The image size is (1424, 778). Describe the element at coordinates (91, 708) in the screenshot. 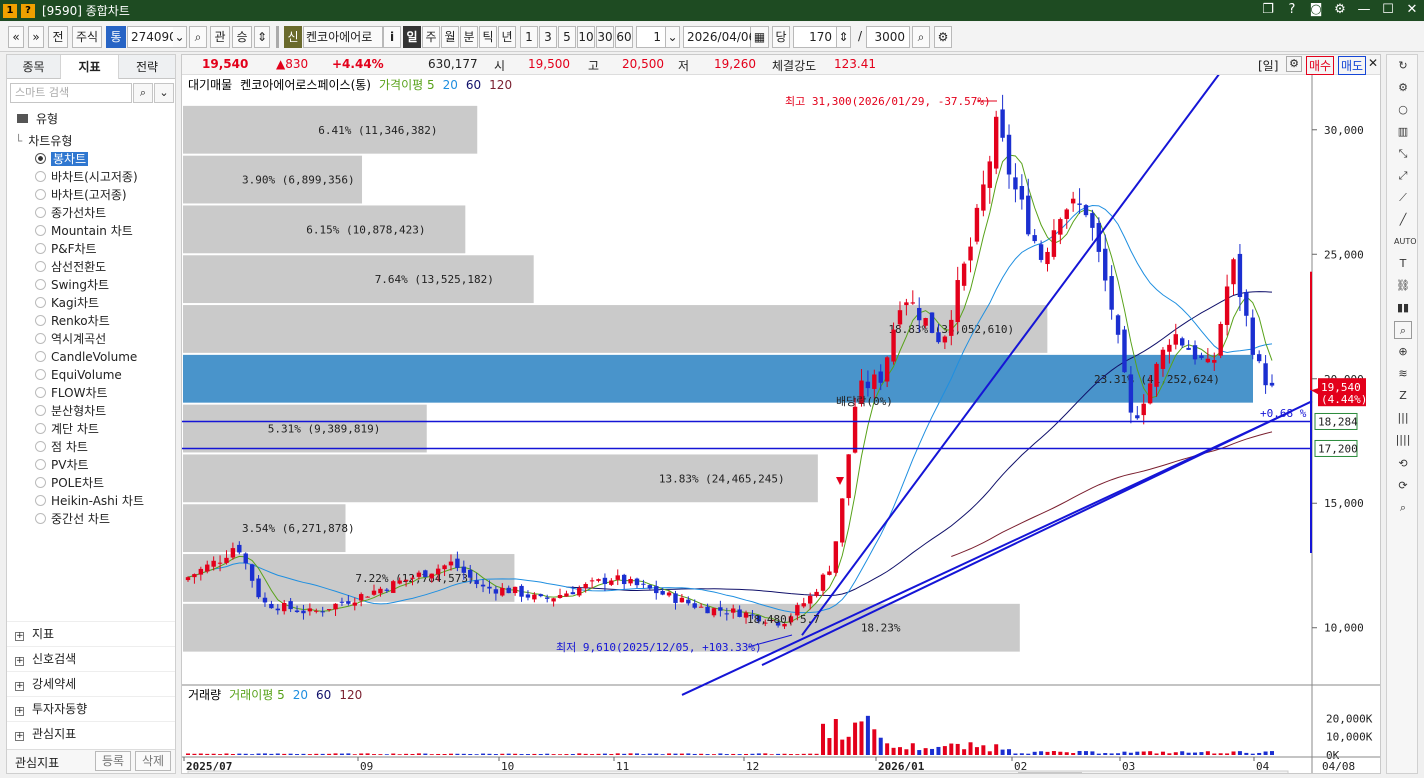

I see `section-3: + 투자자동향` at that location.